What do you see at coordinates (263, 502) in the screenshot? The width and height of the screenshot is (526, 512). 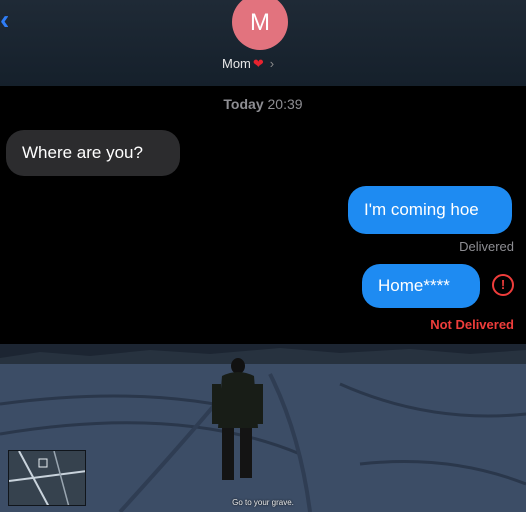 I see `game-caption: Go to your grave.` at bounding box center [263, 502].